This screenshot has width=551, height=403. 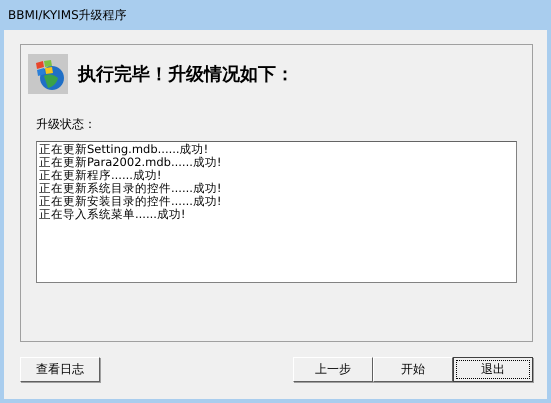 I want to click on window-title: BBMI/KYIMS升级程序, so click(x=67, y=15).